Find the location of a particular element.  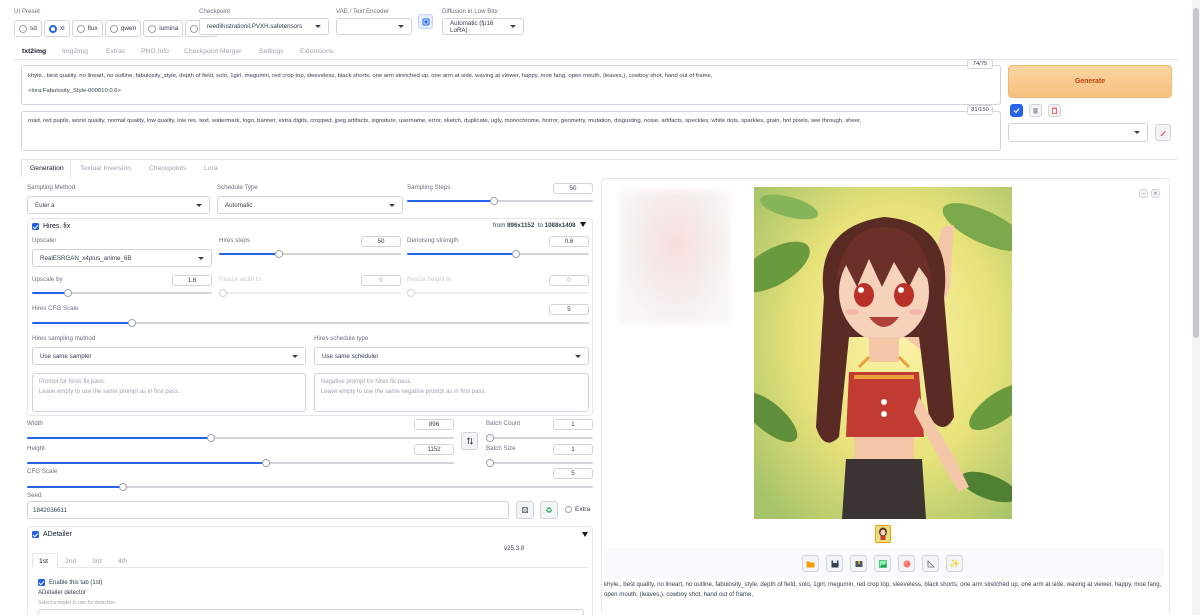

adetailer-enable-toggle: Enable this tab (1st) is located at coordinates (70, 582).